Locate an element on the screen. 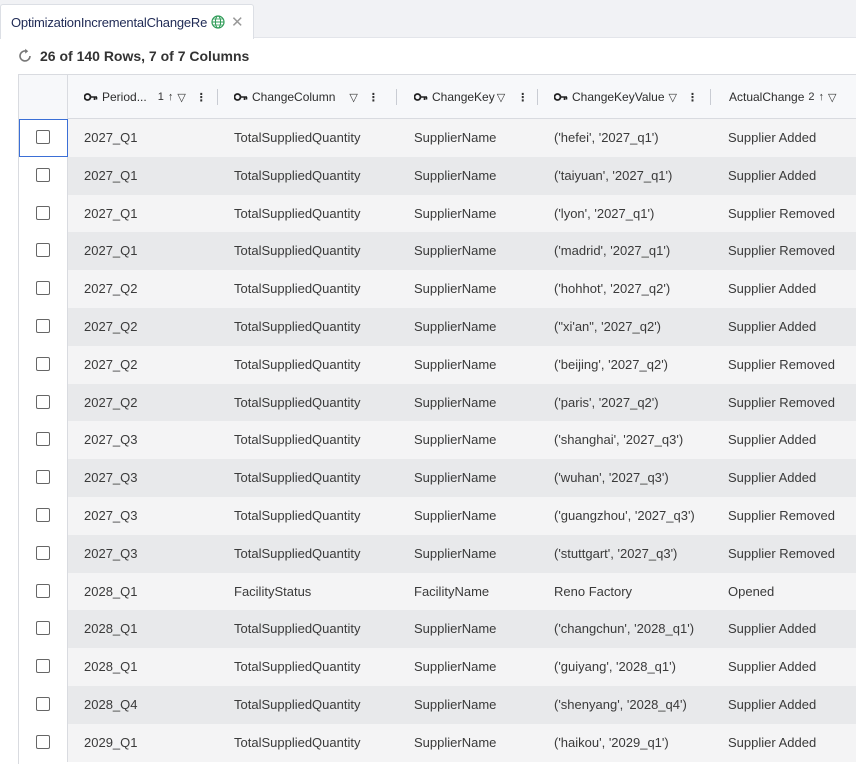  column-header-change-key-value: ChangeKeyValue ▽ ⋮ is located at coordinates (634, 97).